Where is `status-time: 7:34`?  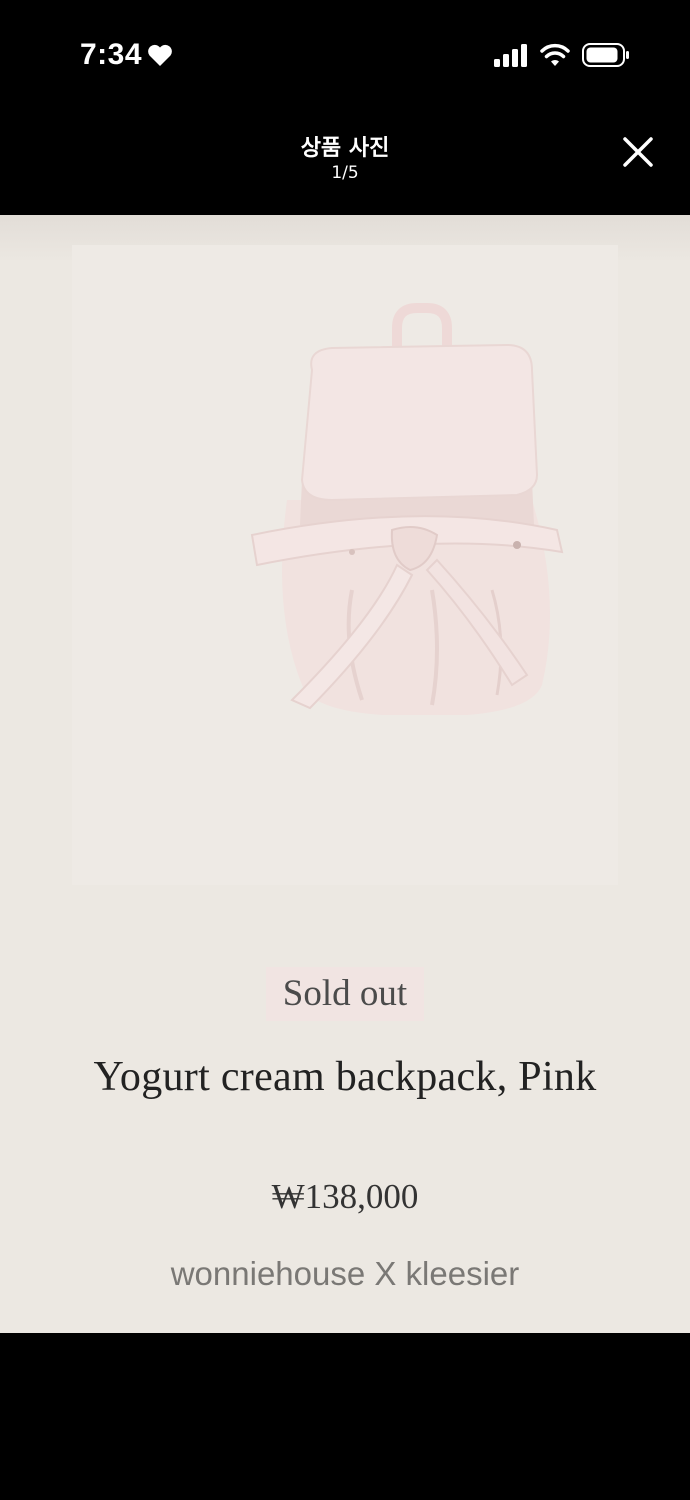 status-time: 7:34 is located at coordinates (111, 54).